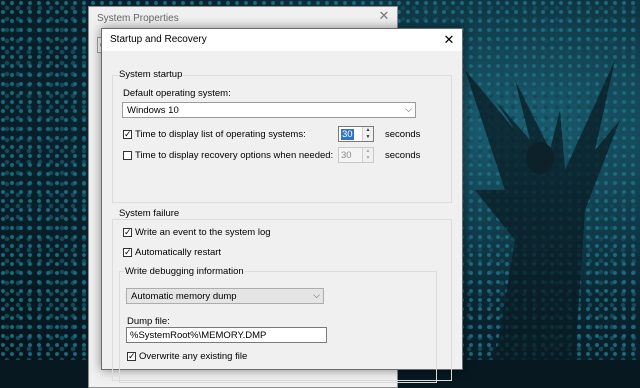  What do you see at coordinates (193, 356) in the screenshot?
I see `overwrite-label: Overwrite any existing file` at bounding box center [193, 356].